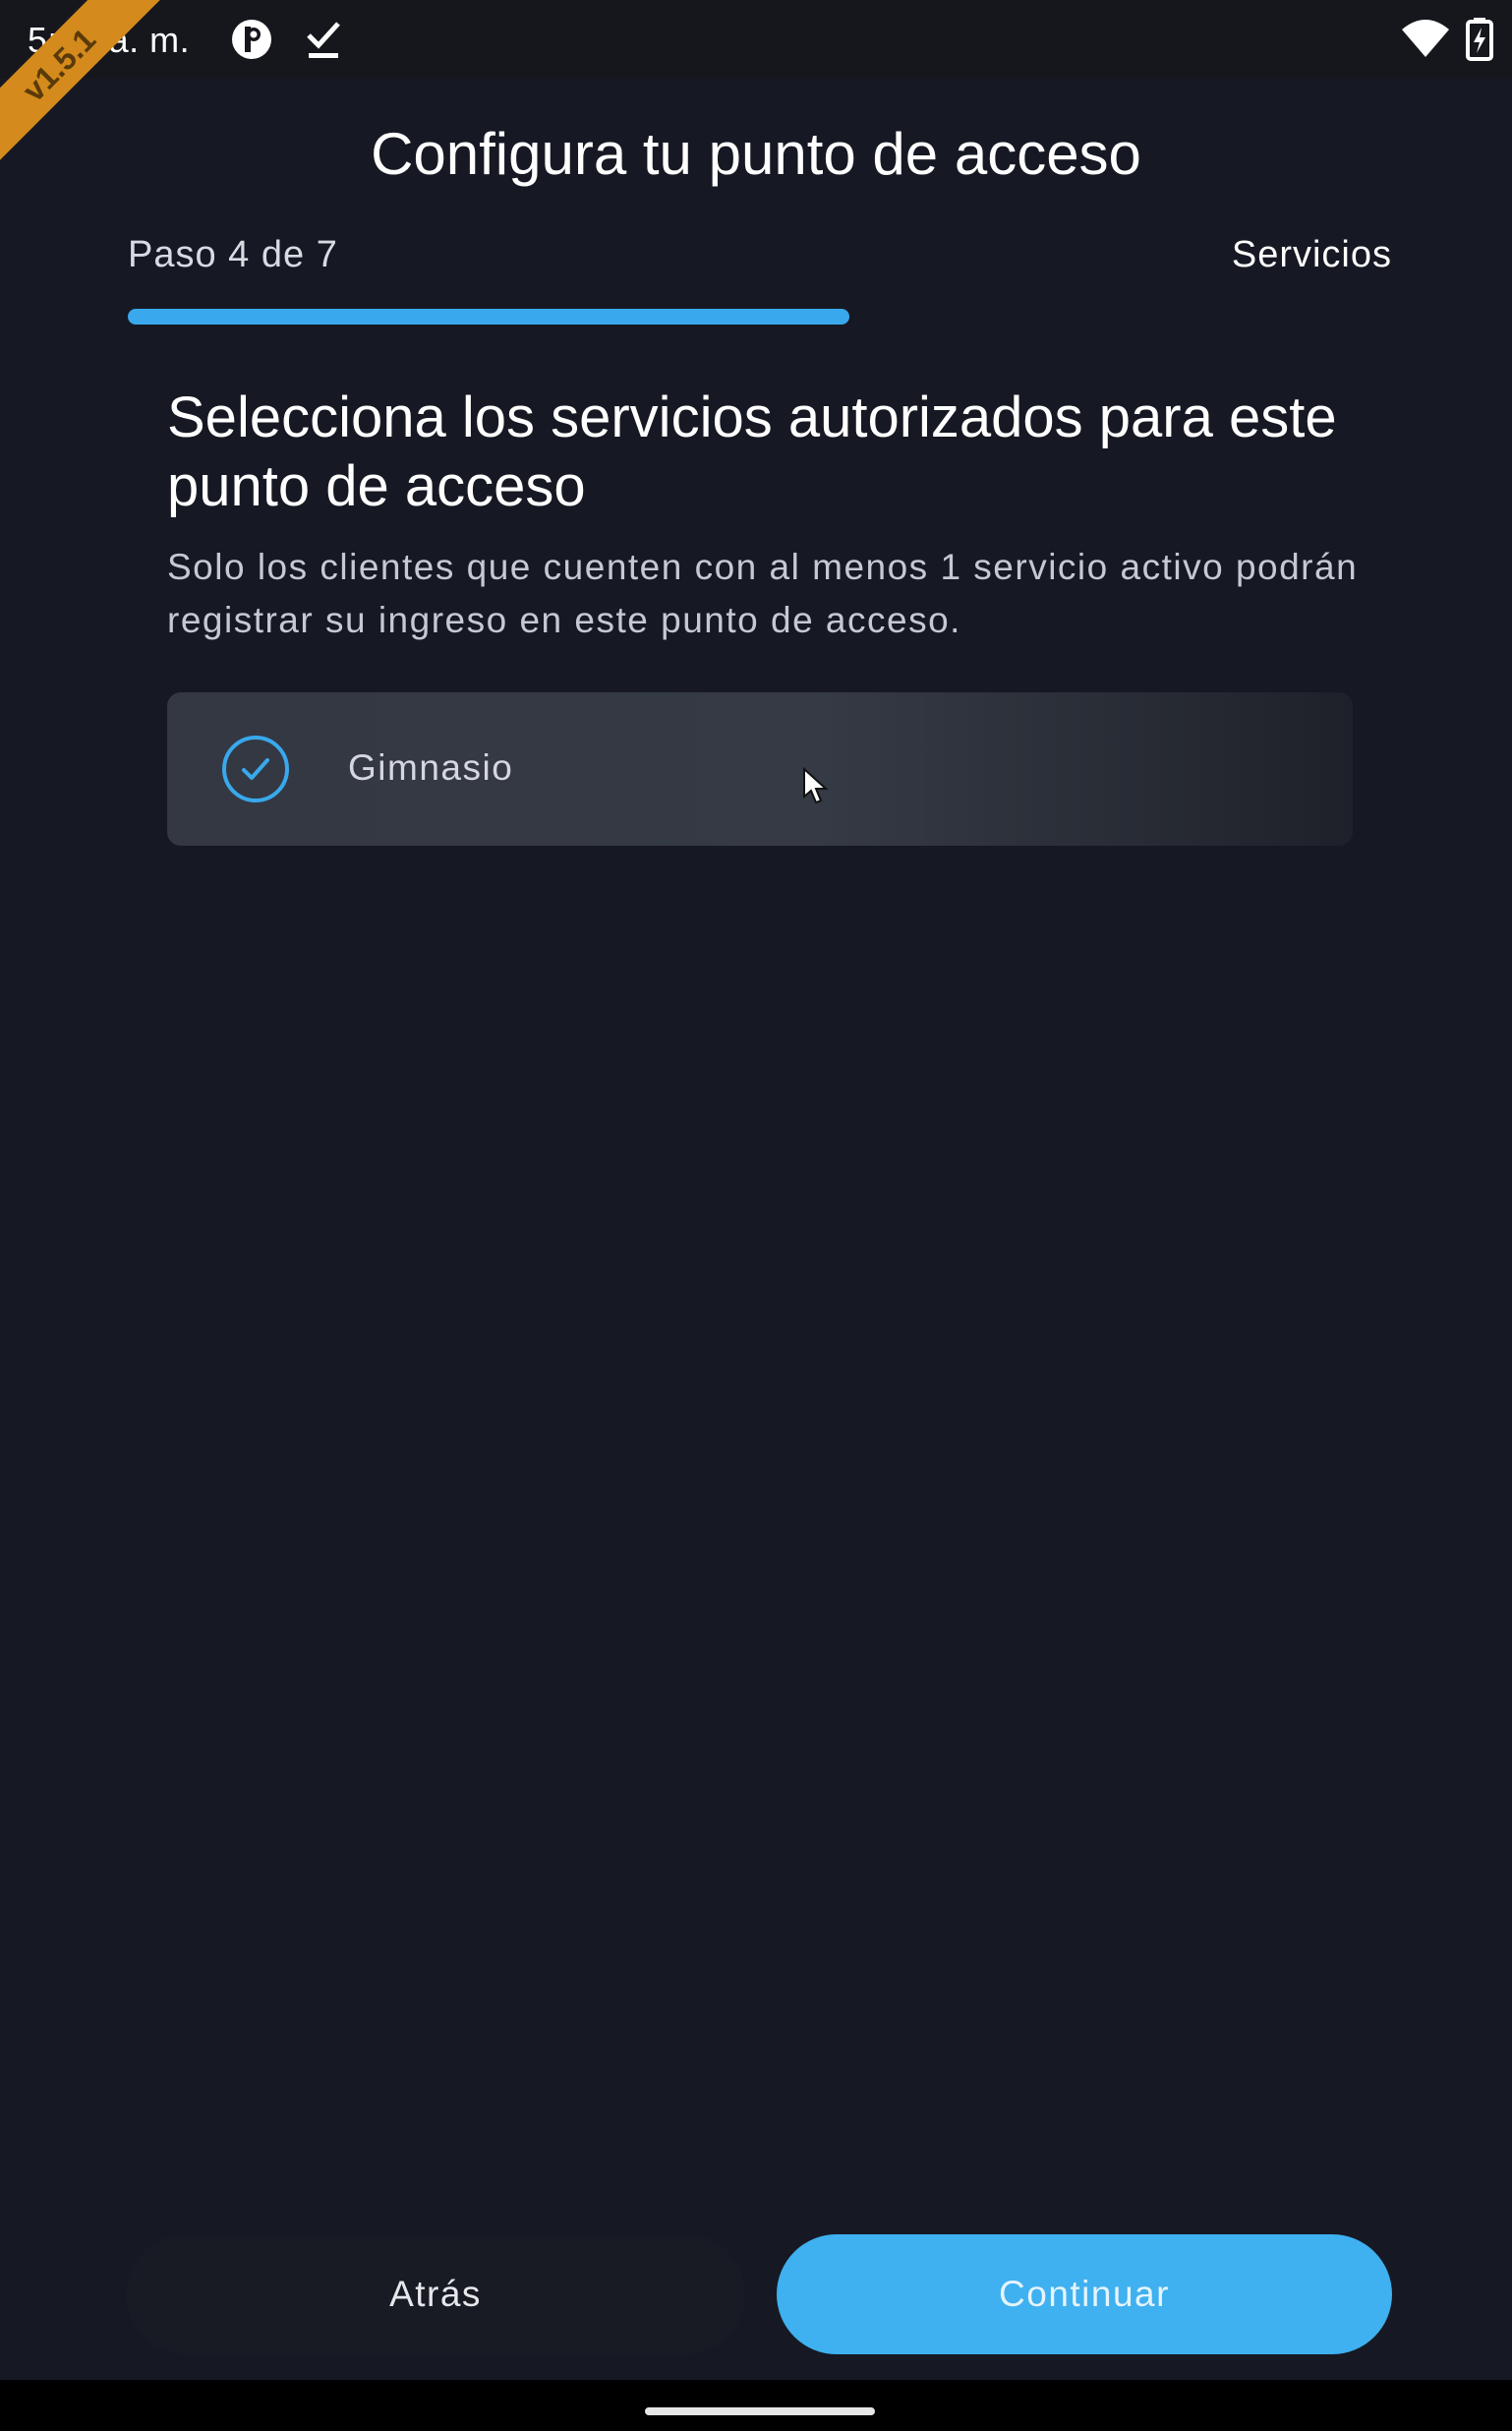  Describe the element at coordinates (251, 39) in the screenshot. I see `app-notification-icon` at that location.